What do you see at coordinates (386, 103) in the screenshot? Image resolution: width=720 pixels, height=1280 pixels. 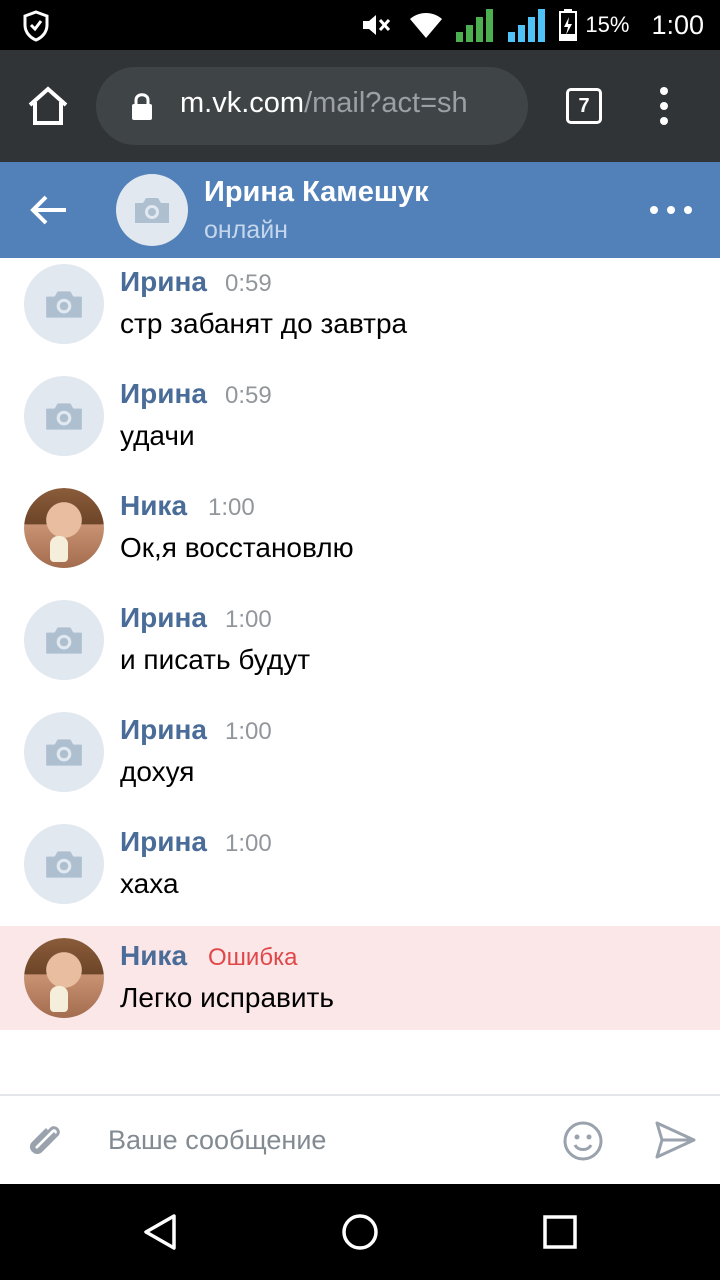 I see `url-path: /mail?act=sh` at bounding box center [386, 103].